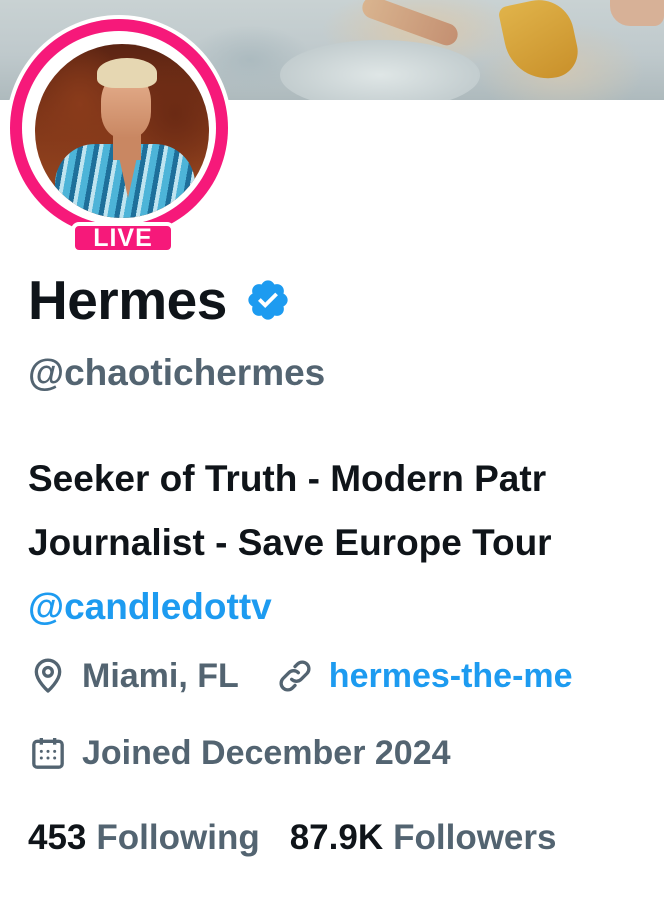  What do you see at coordinates (295, 676) in the screenshot?
I see `link-icon` at bounding box center [295, 676].